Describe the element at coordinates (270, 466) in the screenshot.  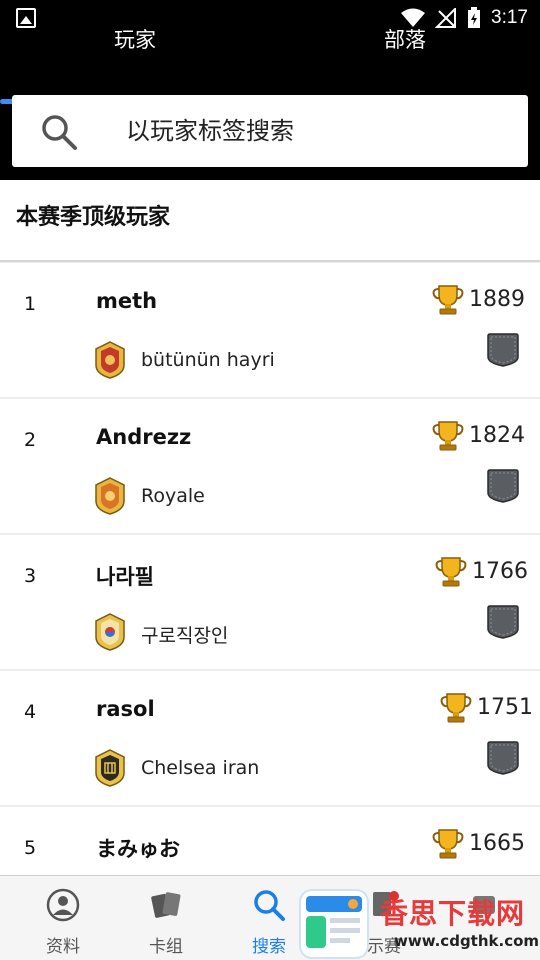
I see `player-row: 2 Andrezz 1824 Royale` at that location.